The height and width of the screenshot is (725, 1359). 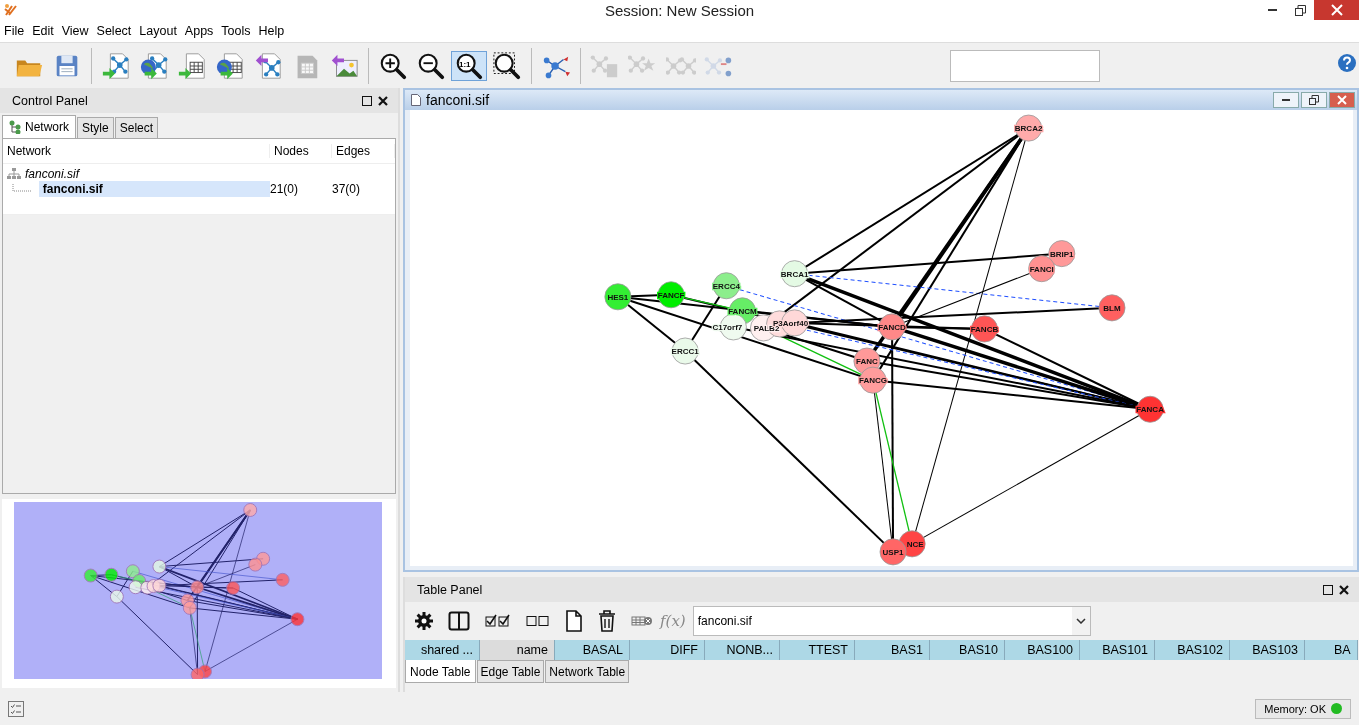 What do you see at coordinates (114, 31) in the screenshot?
I see `menu-item: Select` at bounding box center [114, 31].